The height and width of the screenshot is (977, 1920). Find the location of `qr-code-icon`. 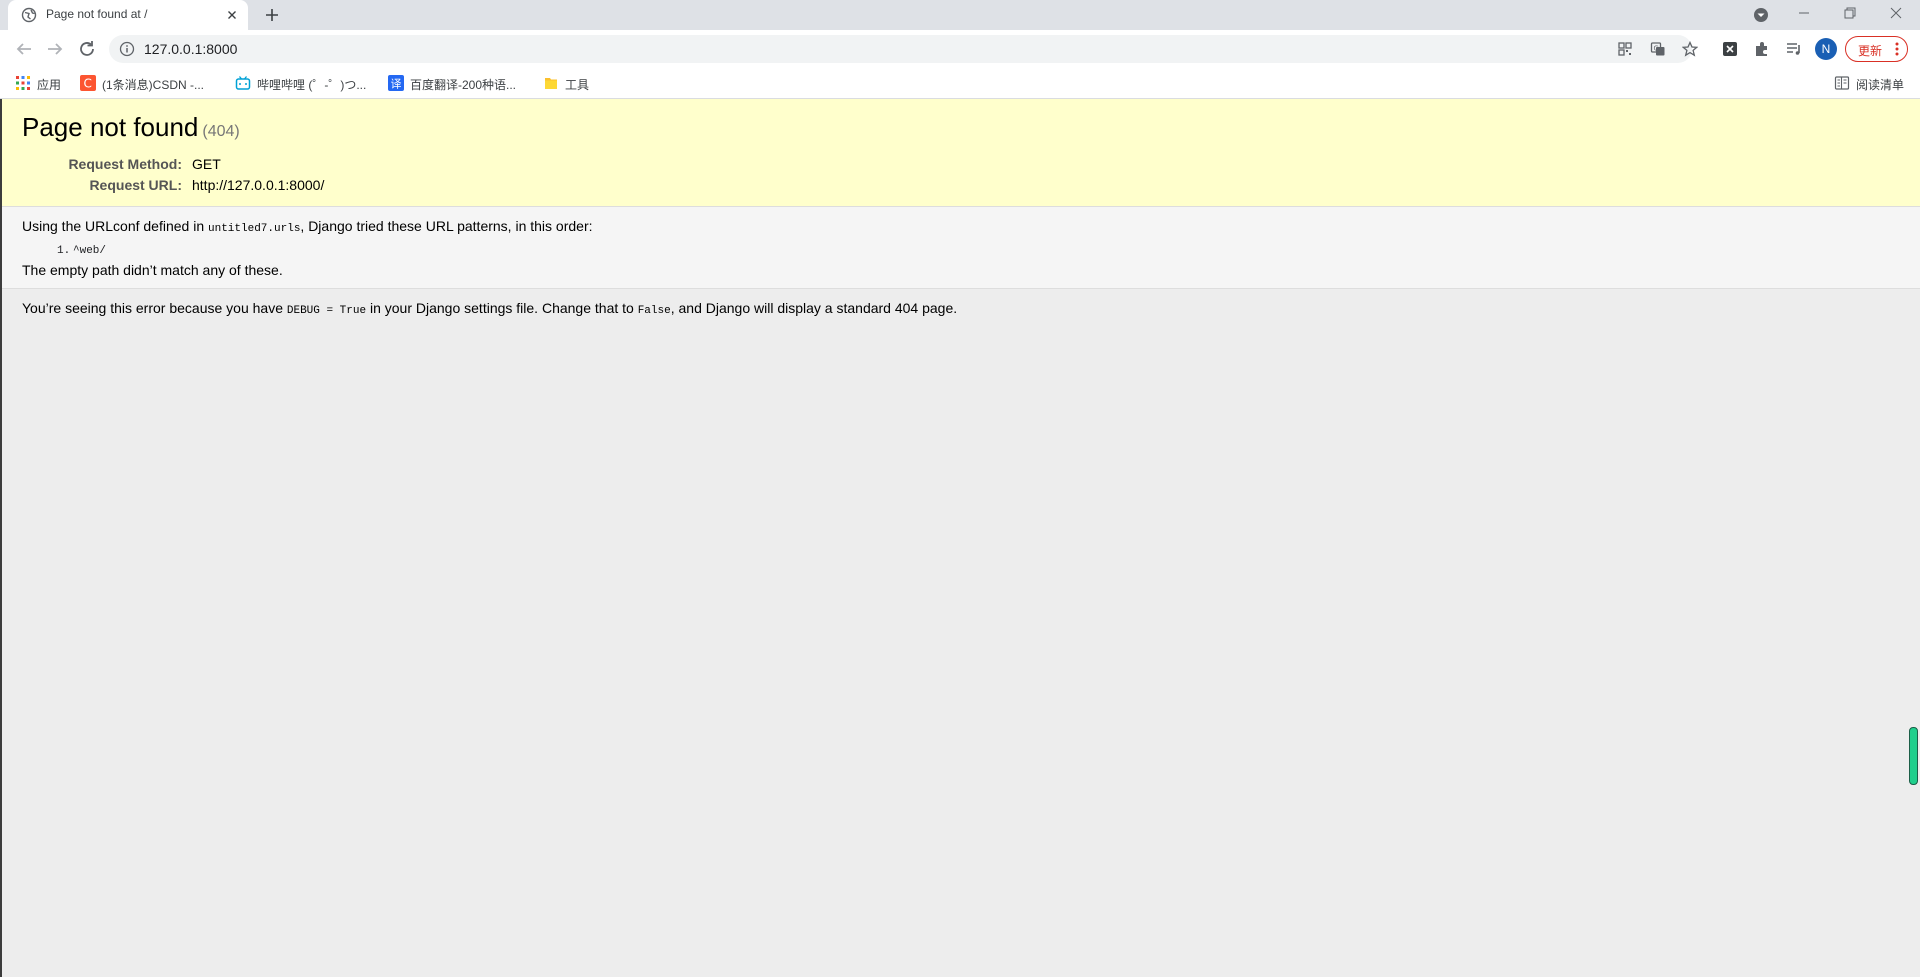

qr-code-icon is located at coordinates (1625, 49).